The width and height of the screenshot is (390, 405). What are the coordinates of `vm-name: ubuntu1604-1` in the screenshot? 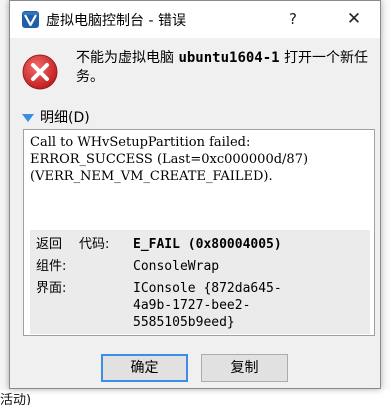 It's located at (229, 58).